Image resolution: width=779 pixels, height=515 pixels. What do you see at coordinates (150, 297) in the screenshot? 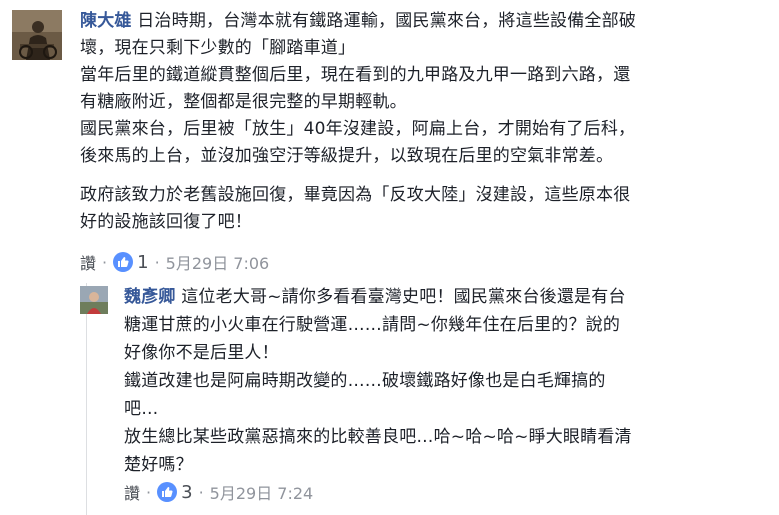
I see `author-name: 魏彥卿` at bounding box center [150, 297].